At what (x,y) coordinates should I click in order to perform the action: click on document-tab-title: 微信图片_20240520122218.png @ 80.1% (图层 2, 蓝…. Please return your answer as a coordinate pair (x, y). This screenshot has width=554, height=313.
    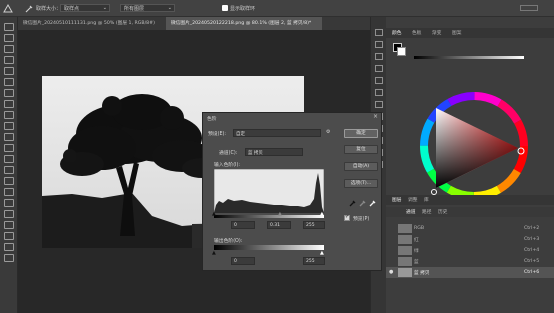
    Looking at the image, I should click on (241, 23).